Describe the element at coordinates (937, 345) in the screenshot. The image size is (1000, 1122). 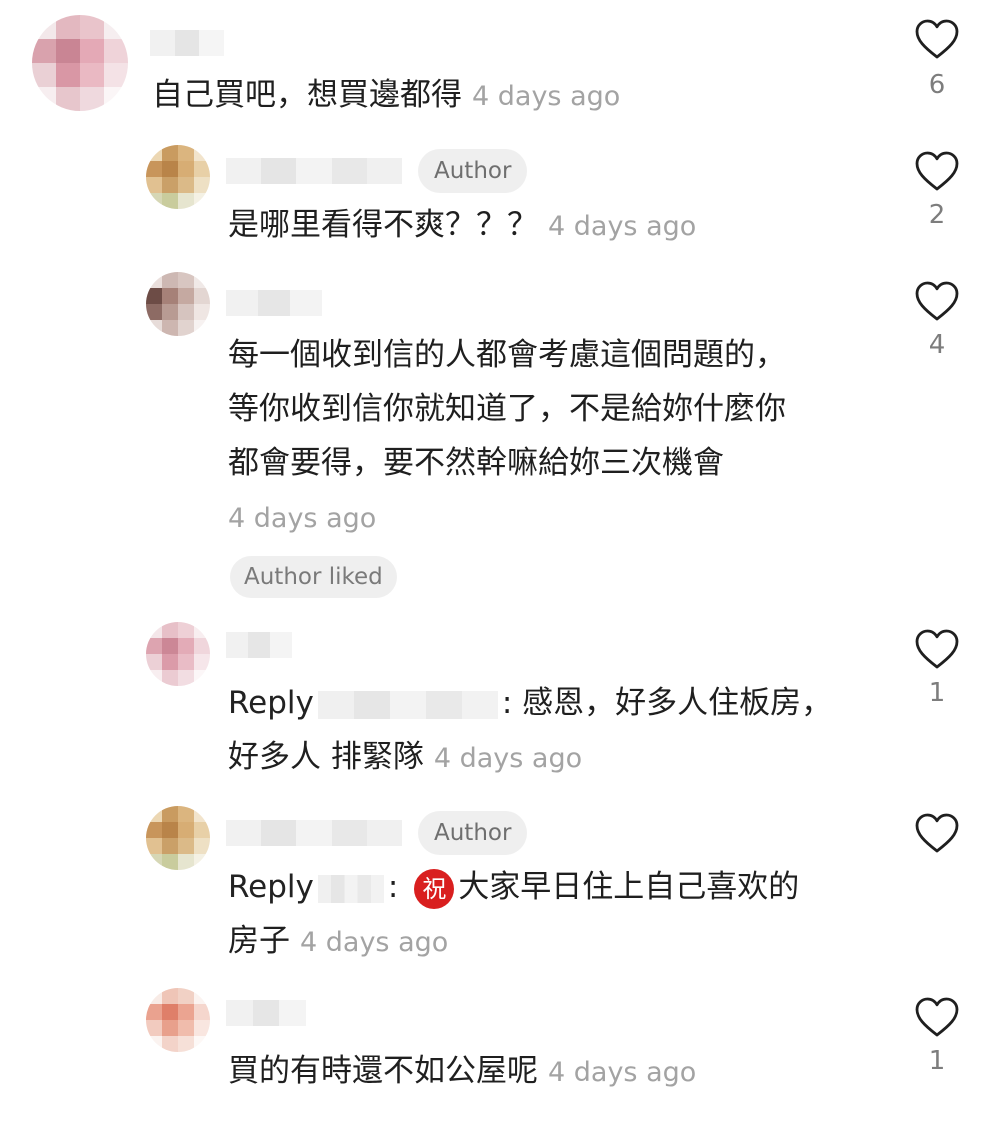
I see `like-count: 4` at that location.